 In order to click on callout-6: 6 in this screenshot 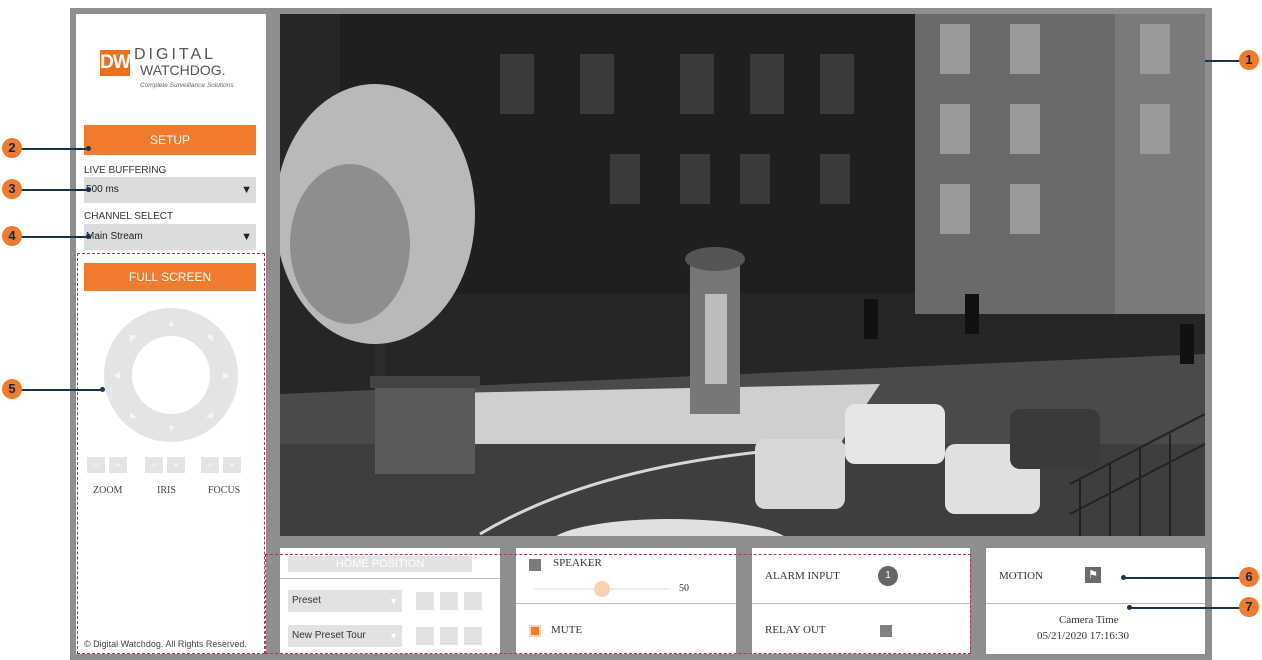, I will do `click(1249, 577)`.